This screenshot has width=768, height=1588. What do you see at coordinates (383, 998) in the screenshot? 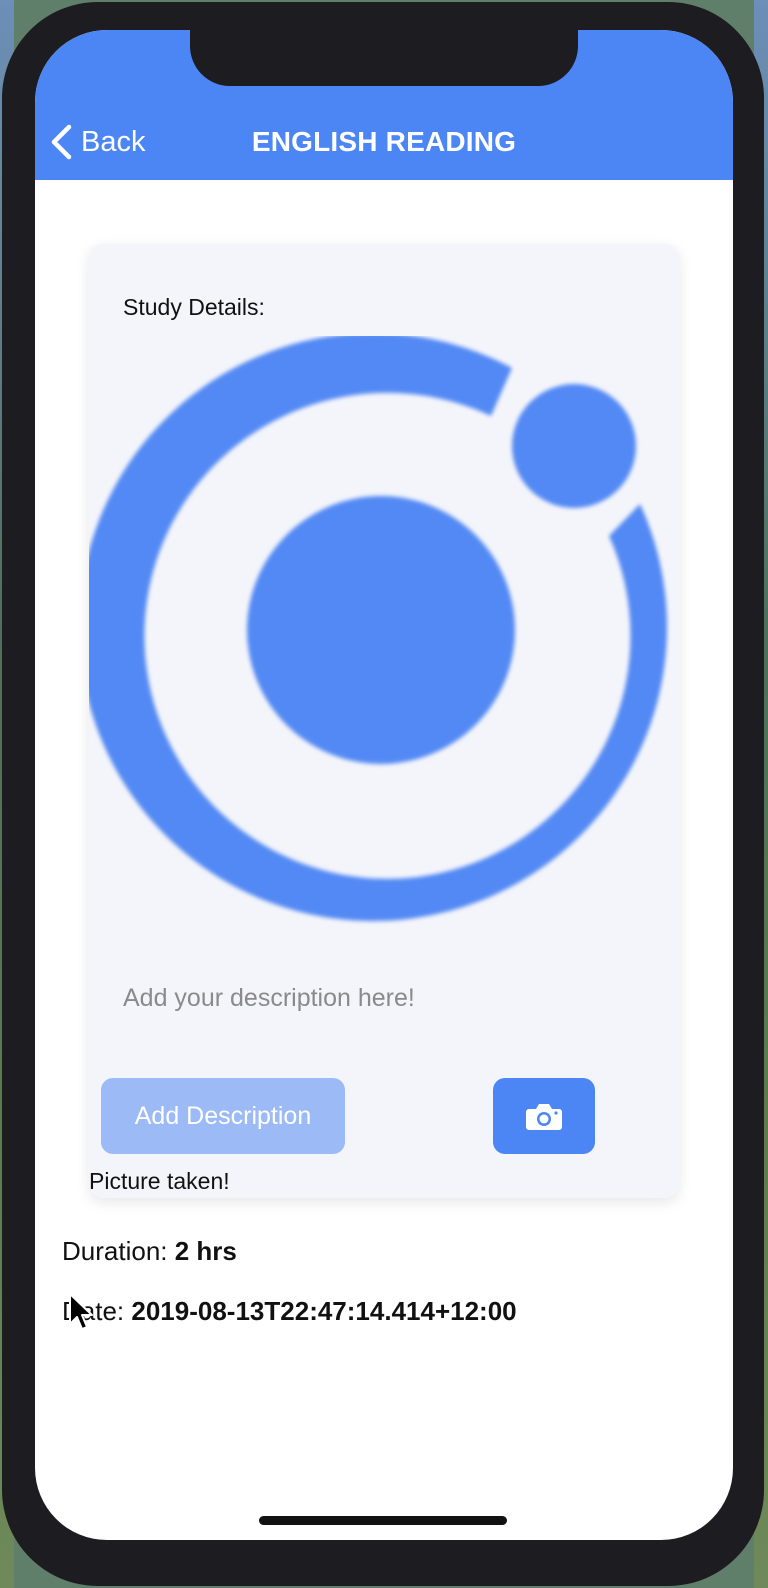
I see `description-input` at bounding box center [383, 998].